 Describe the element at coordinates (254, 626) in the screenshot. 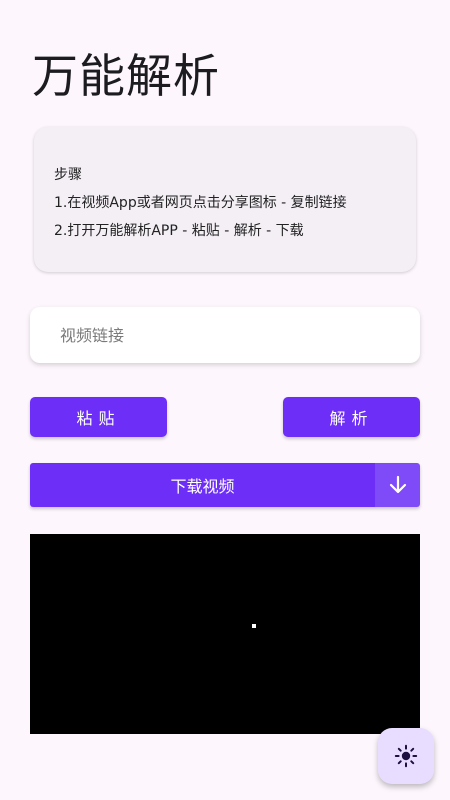

I see `player-loading-dot` at that location.